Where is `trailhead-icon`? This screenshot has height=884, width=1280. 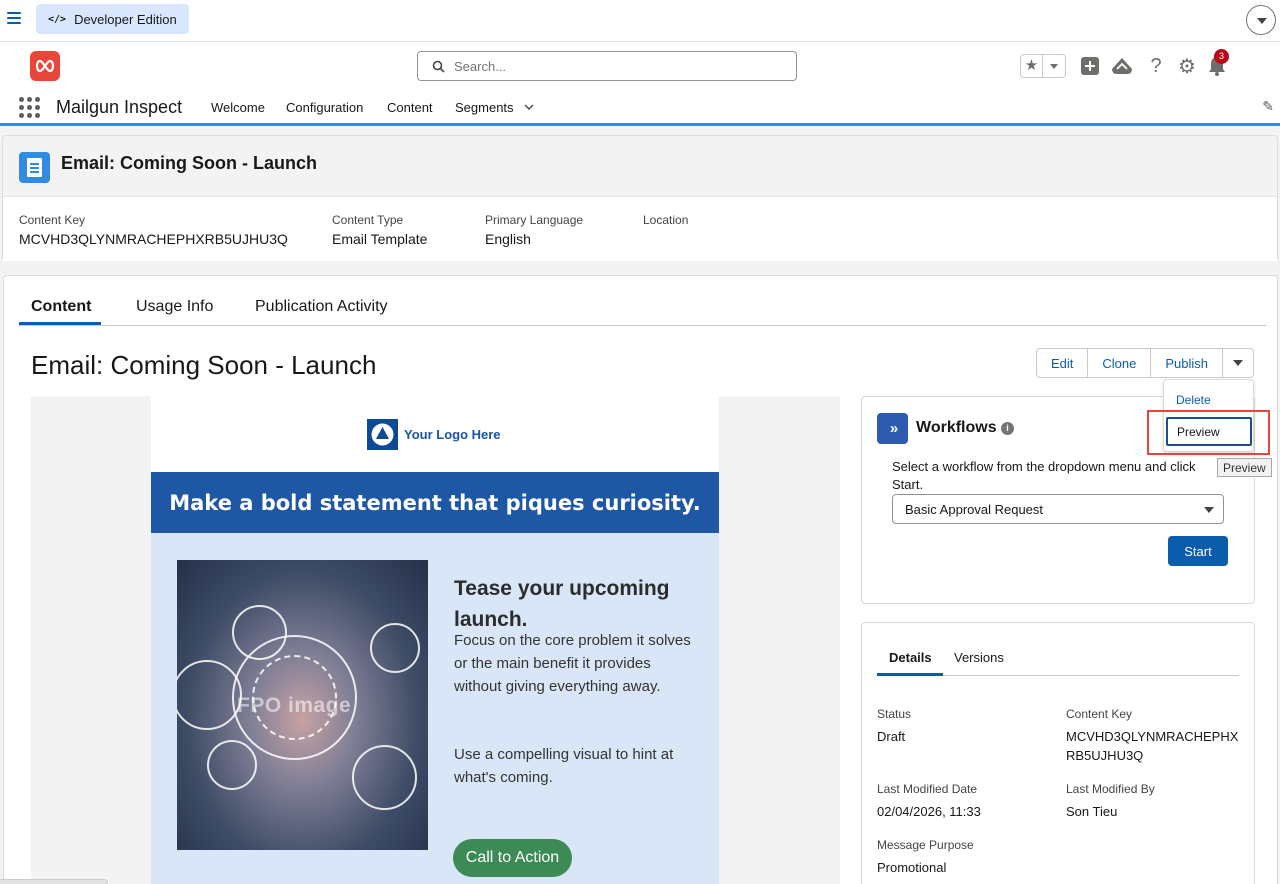 trailhead-icon is located at coordinates (1122, 66).